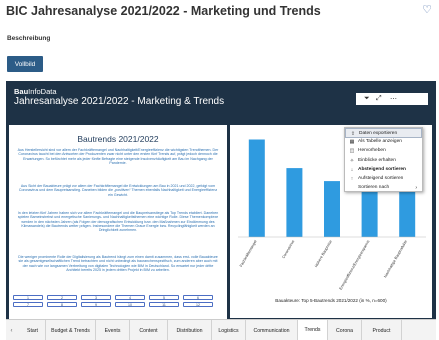 The width and height of the screenshot is (439, 340). What do you see at coordinates (113, 330) in the screenshot?
I see `tab-events: Events` at bounding box center [113, 330].